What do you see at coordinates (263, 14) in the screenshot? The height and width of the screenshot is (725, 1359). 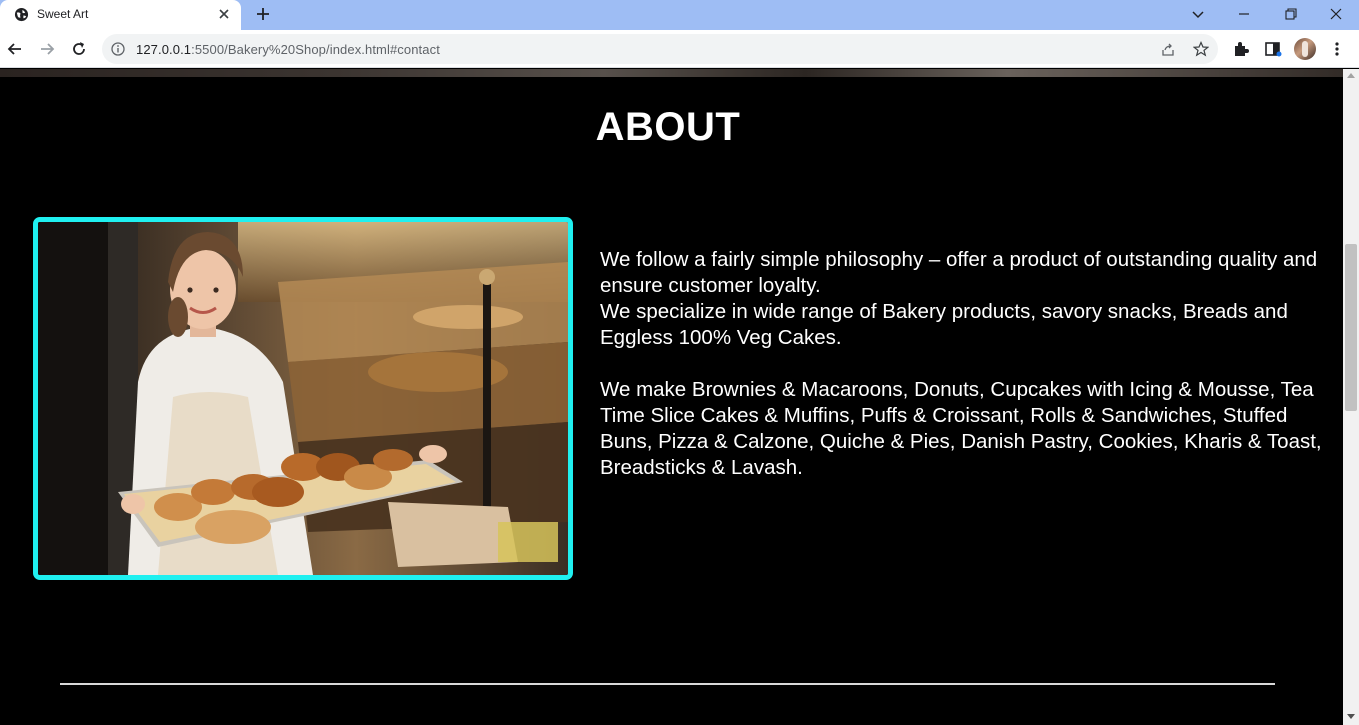 I see `new-tab-icon` at bounding box center [263, 14].